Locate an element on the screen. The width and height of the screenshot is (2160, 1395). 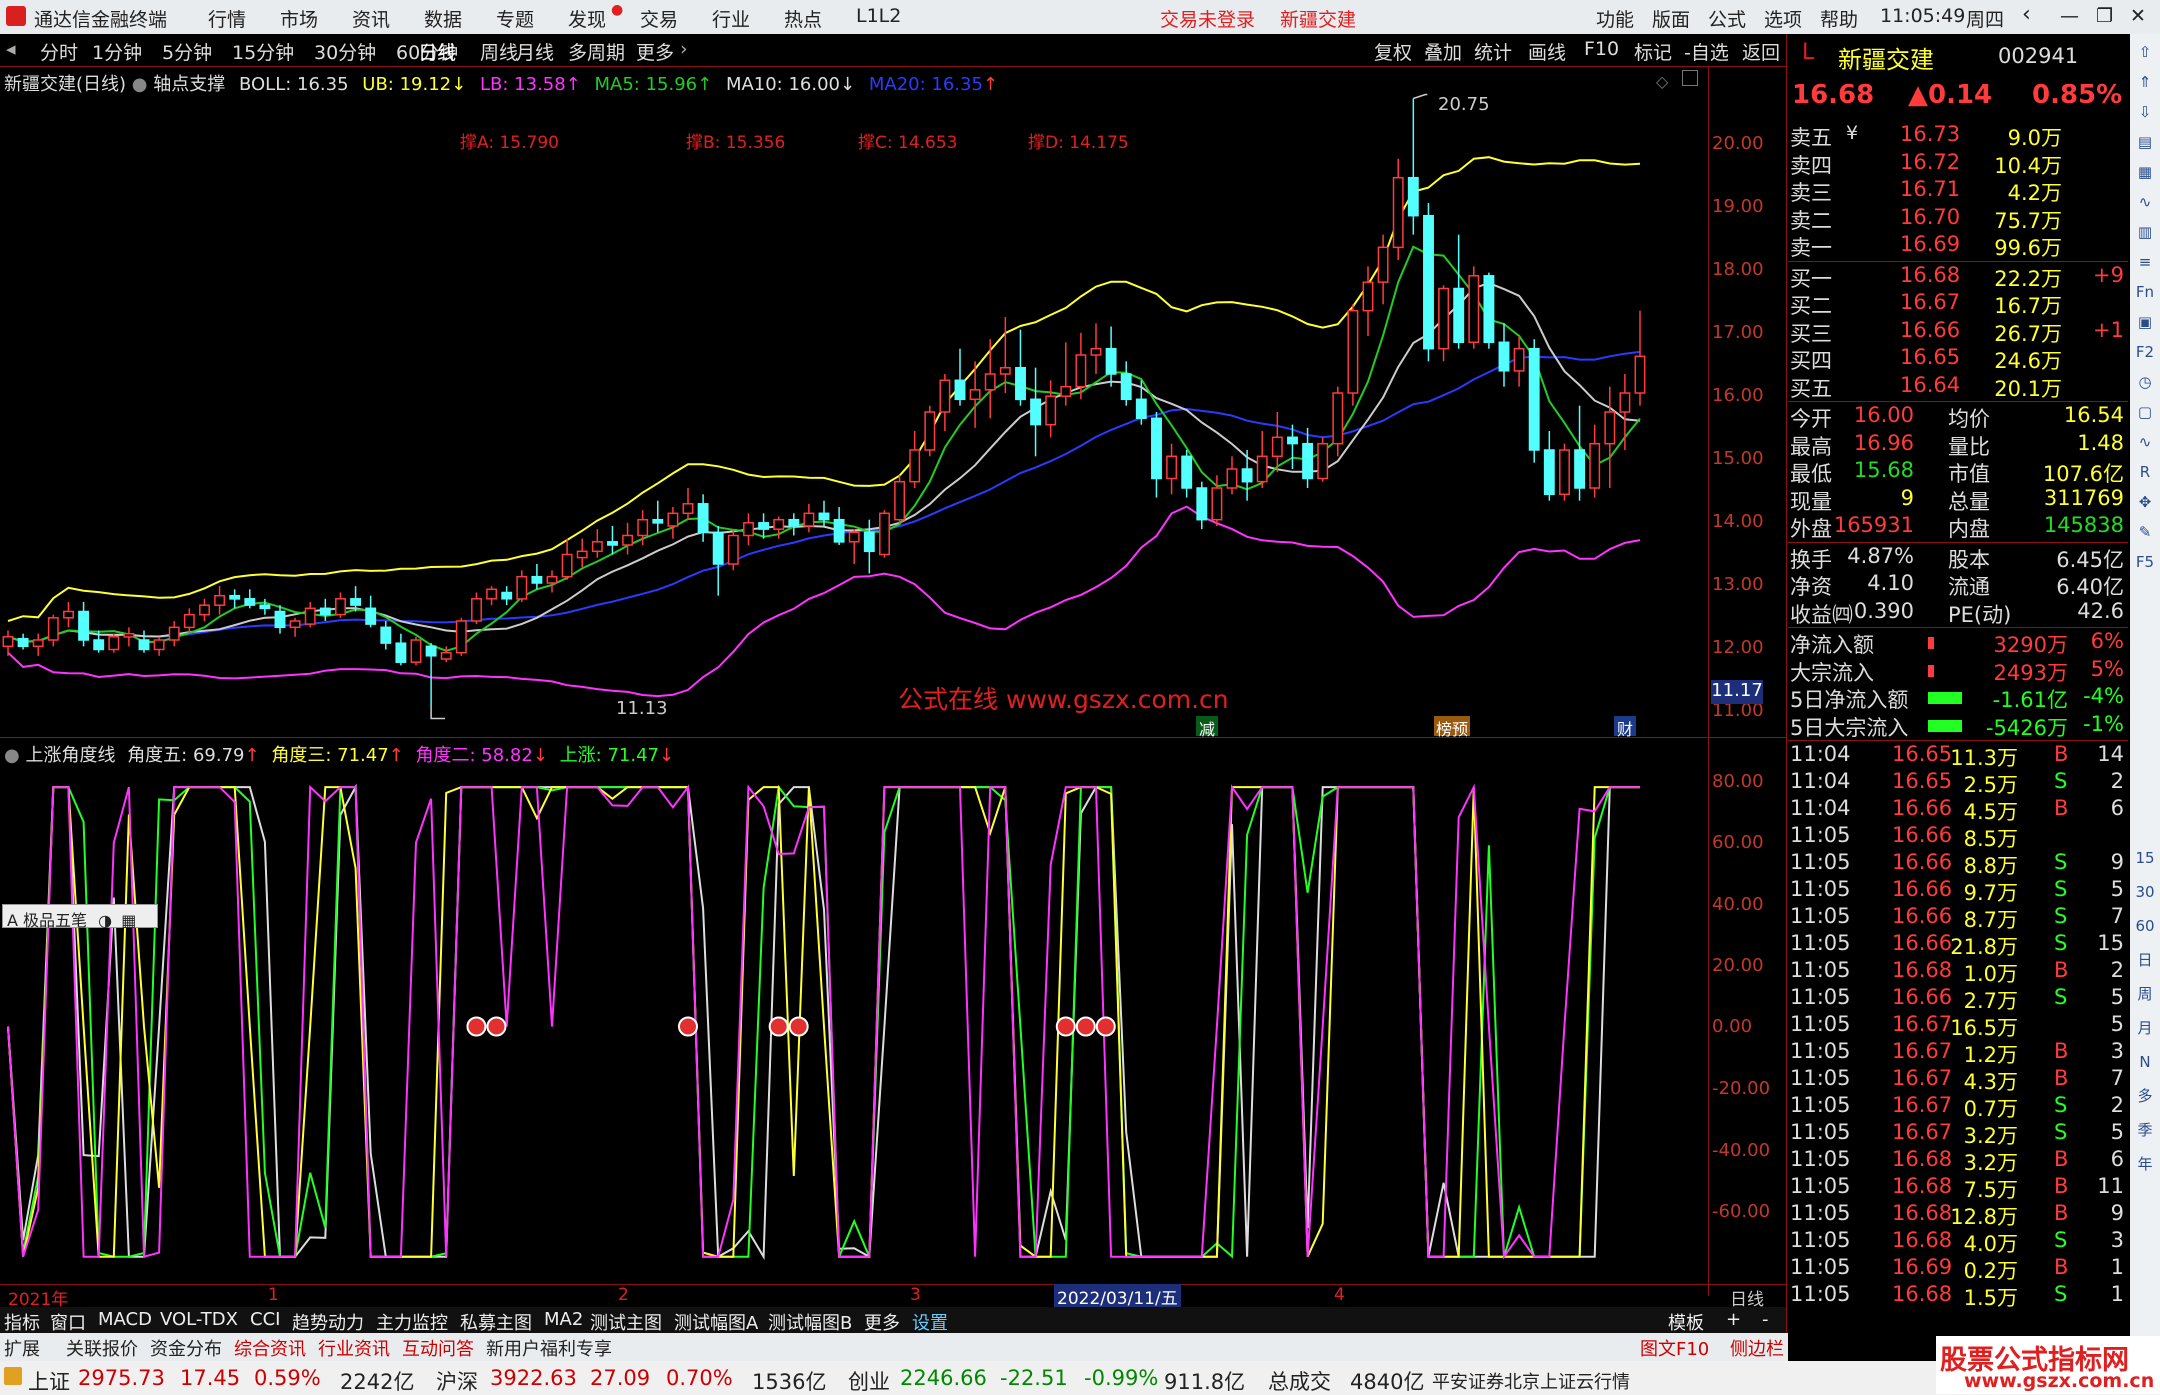
add-pane-button: + is located at coordinates (1733, 1319).